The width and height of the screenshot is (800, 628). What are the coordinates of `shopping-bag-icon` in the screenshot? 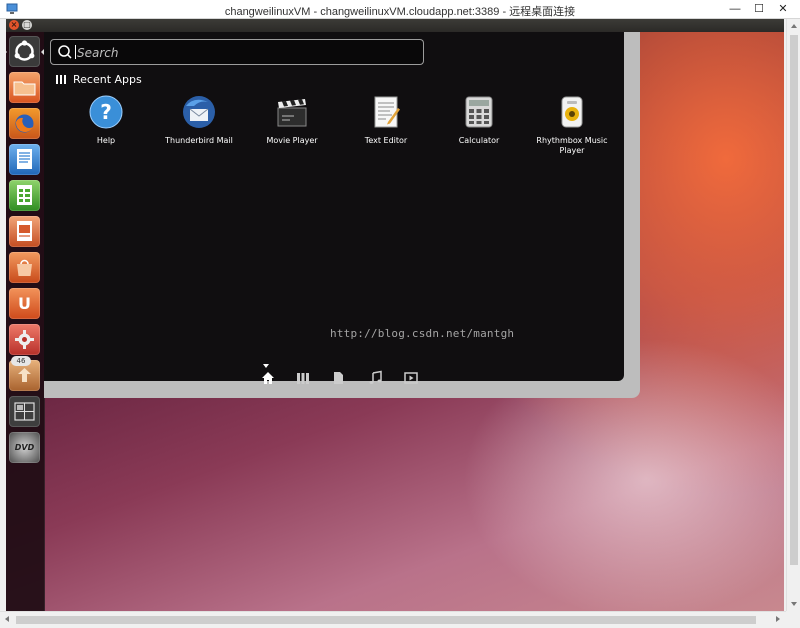 It's located at (24, 267).